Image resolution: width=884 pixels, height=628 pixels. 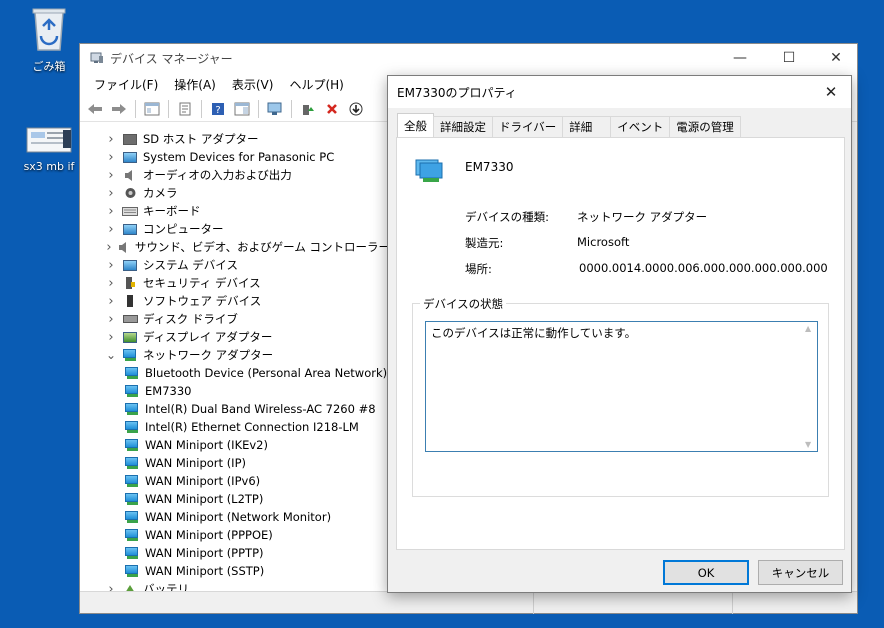 I want to click on disk-drive-icon, so click(x=130, y=319).